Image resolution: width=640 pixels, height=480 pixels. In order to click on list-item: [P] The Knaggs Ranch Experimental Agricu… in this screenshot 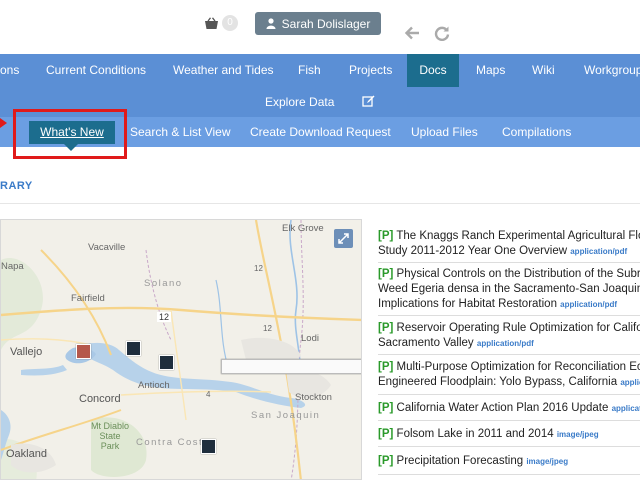, I will do `click(509, 244)`.